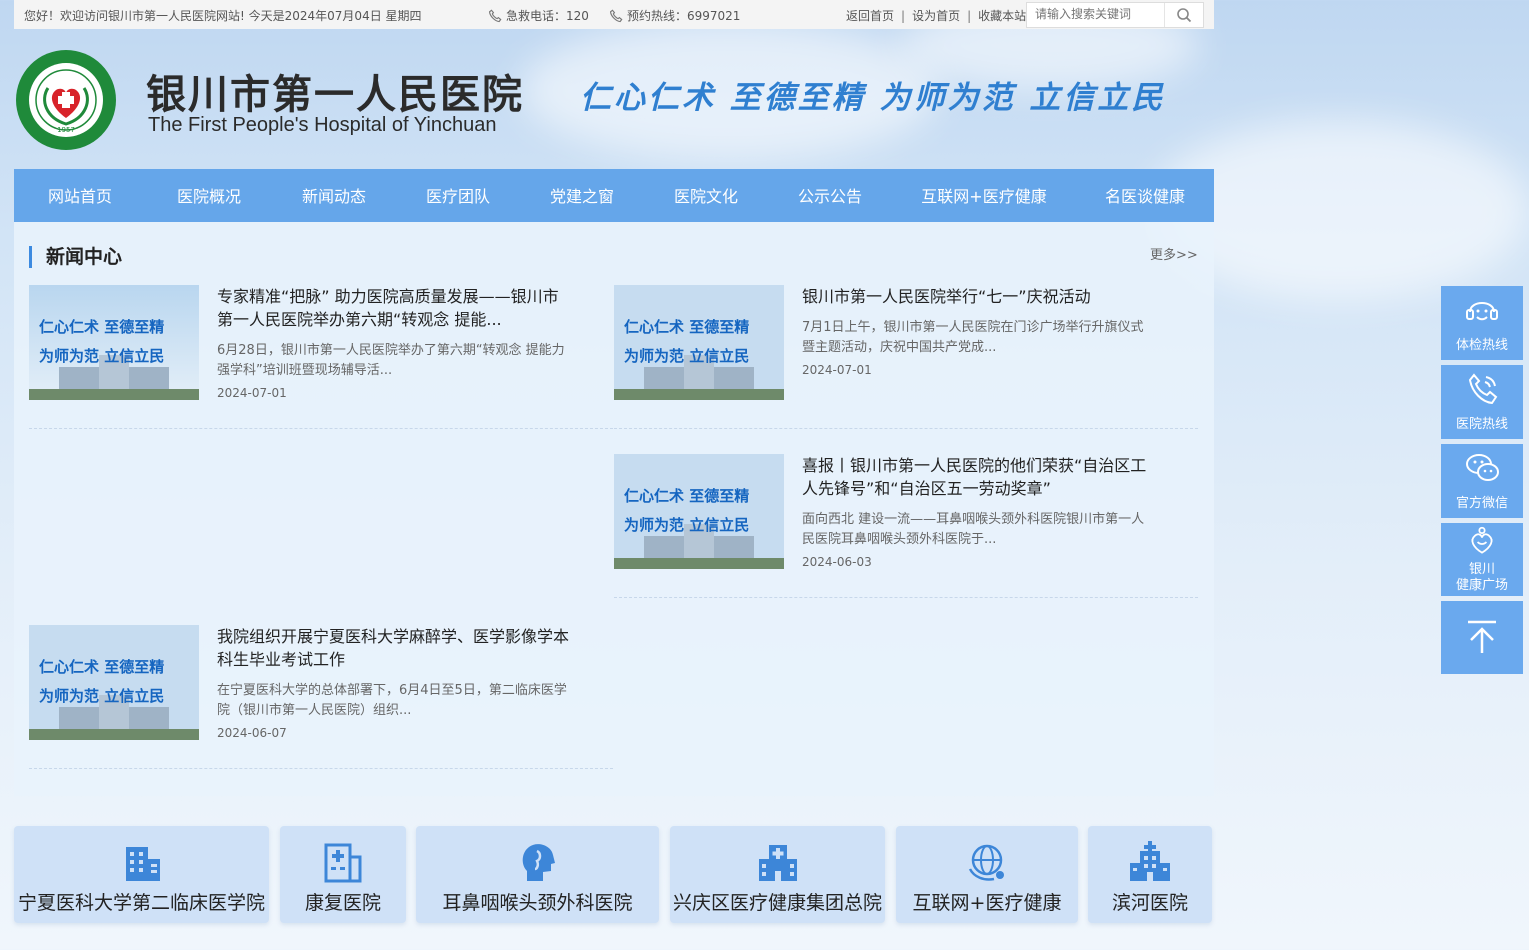 Image resolution: width=1529 pixels, height=950 pixels. Describe the element at coordinates (873, 98) in the screenshot. I see `hospital-motto: 仁心仁术 至德至精 为师为范 立信立民` at that location.